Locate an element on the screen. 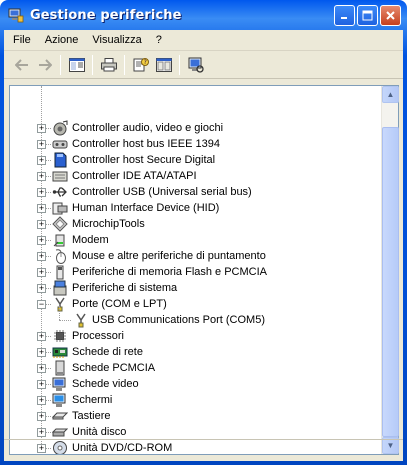 The width and height of the screenshot is (407, 465). network-card-icon is located at coordinates (60, 352).